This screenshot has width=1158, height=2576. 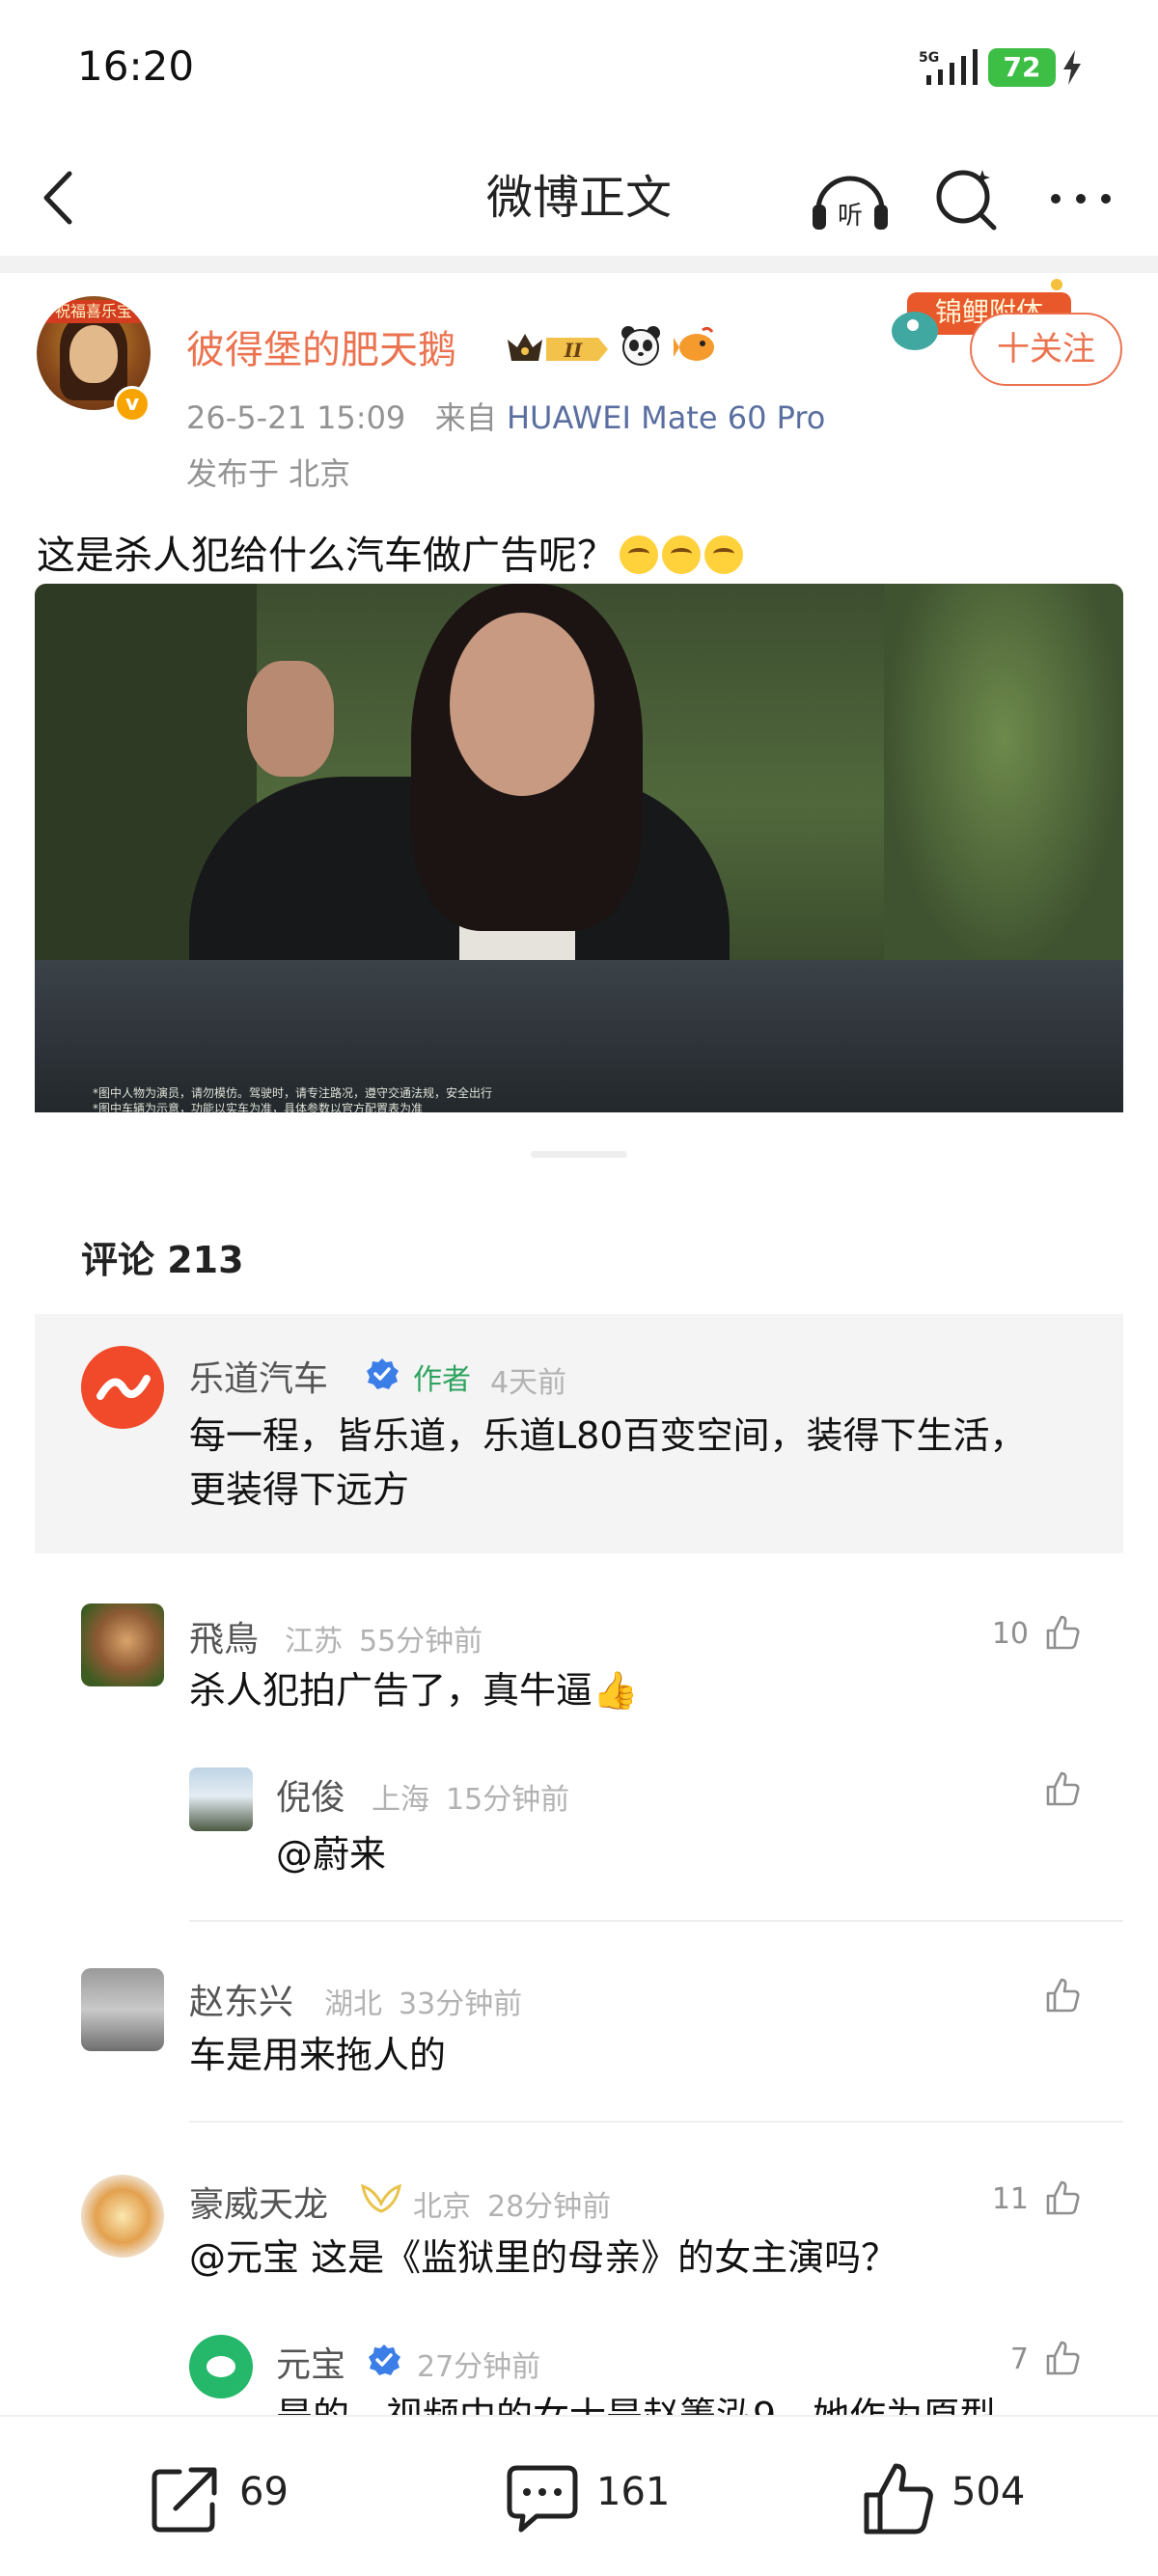 What do you see at coordinates (558, 348) in the screenshot?
I see `crown-level-icon: II` at bounding box center [558, 348].